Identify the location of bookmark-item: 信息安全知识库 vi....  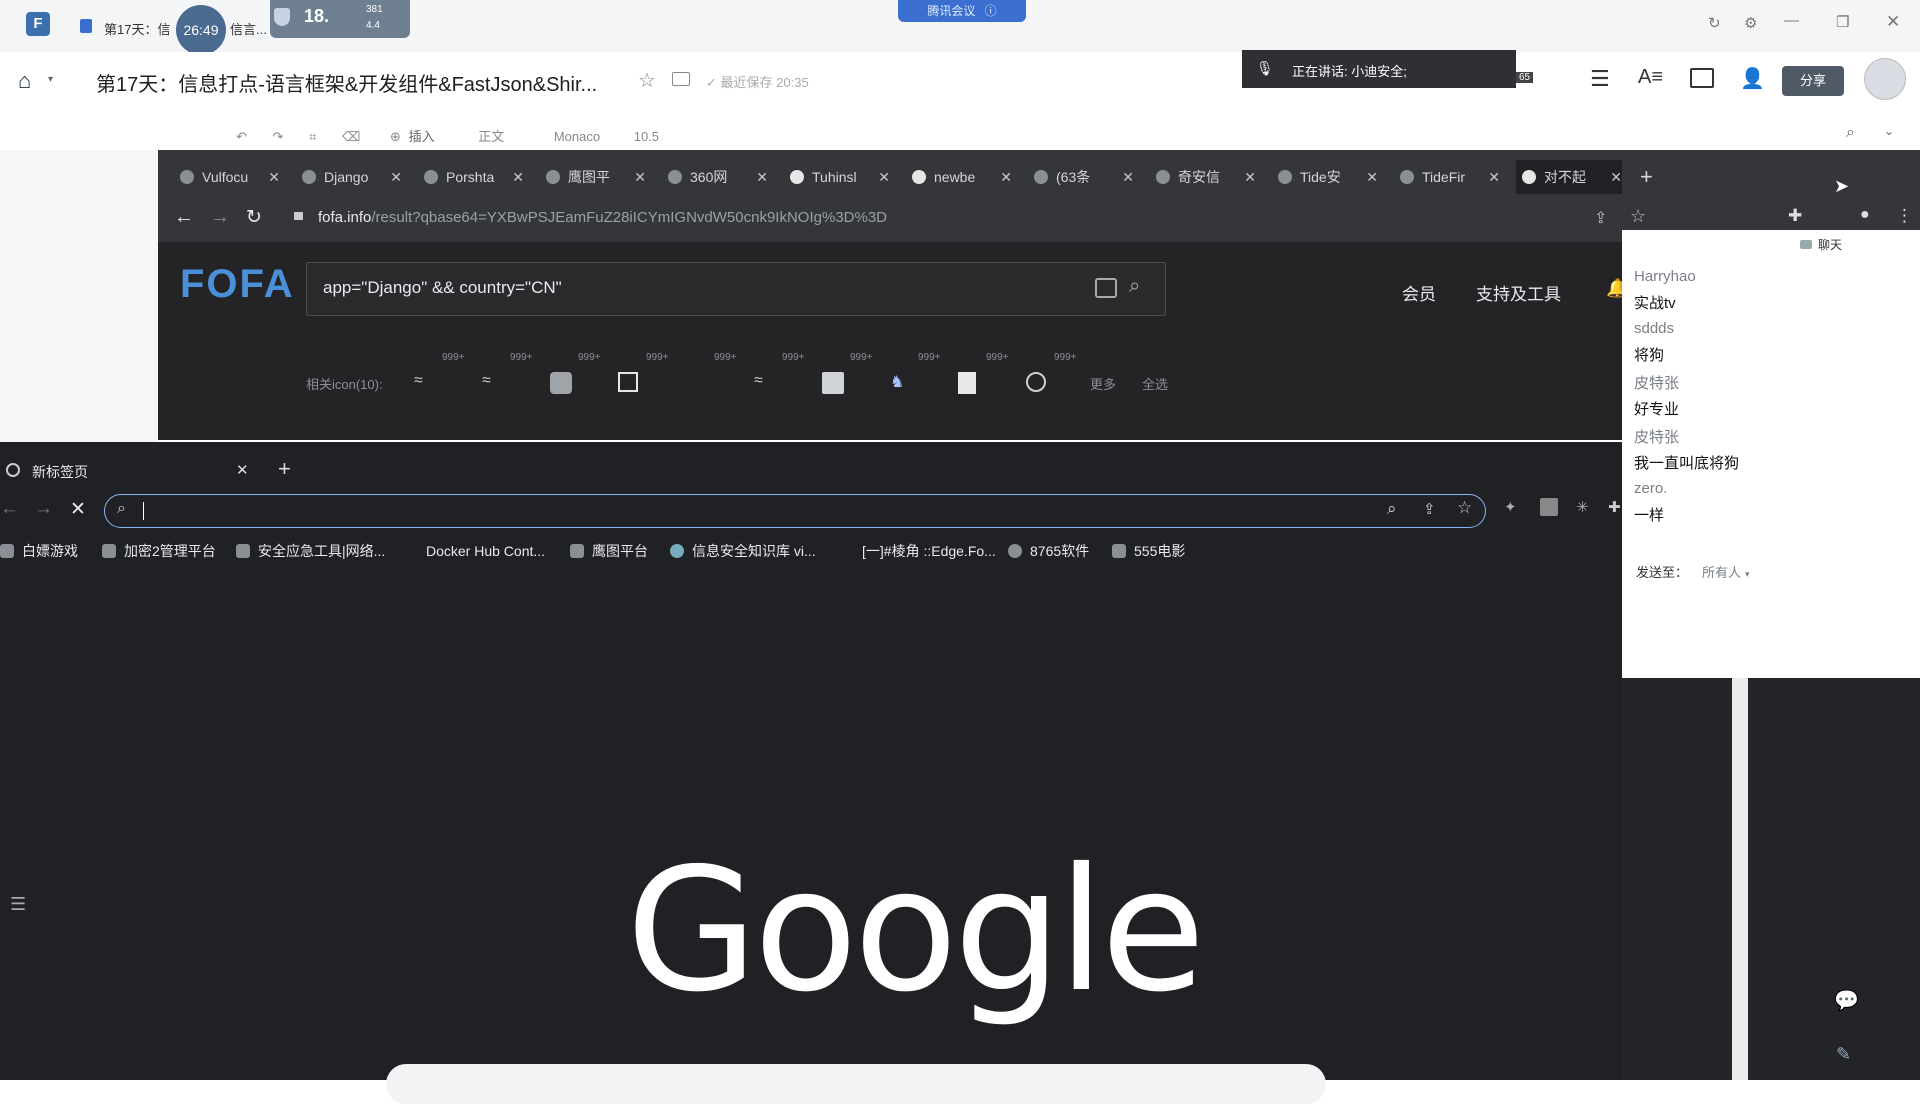
(743, 551).